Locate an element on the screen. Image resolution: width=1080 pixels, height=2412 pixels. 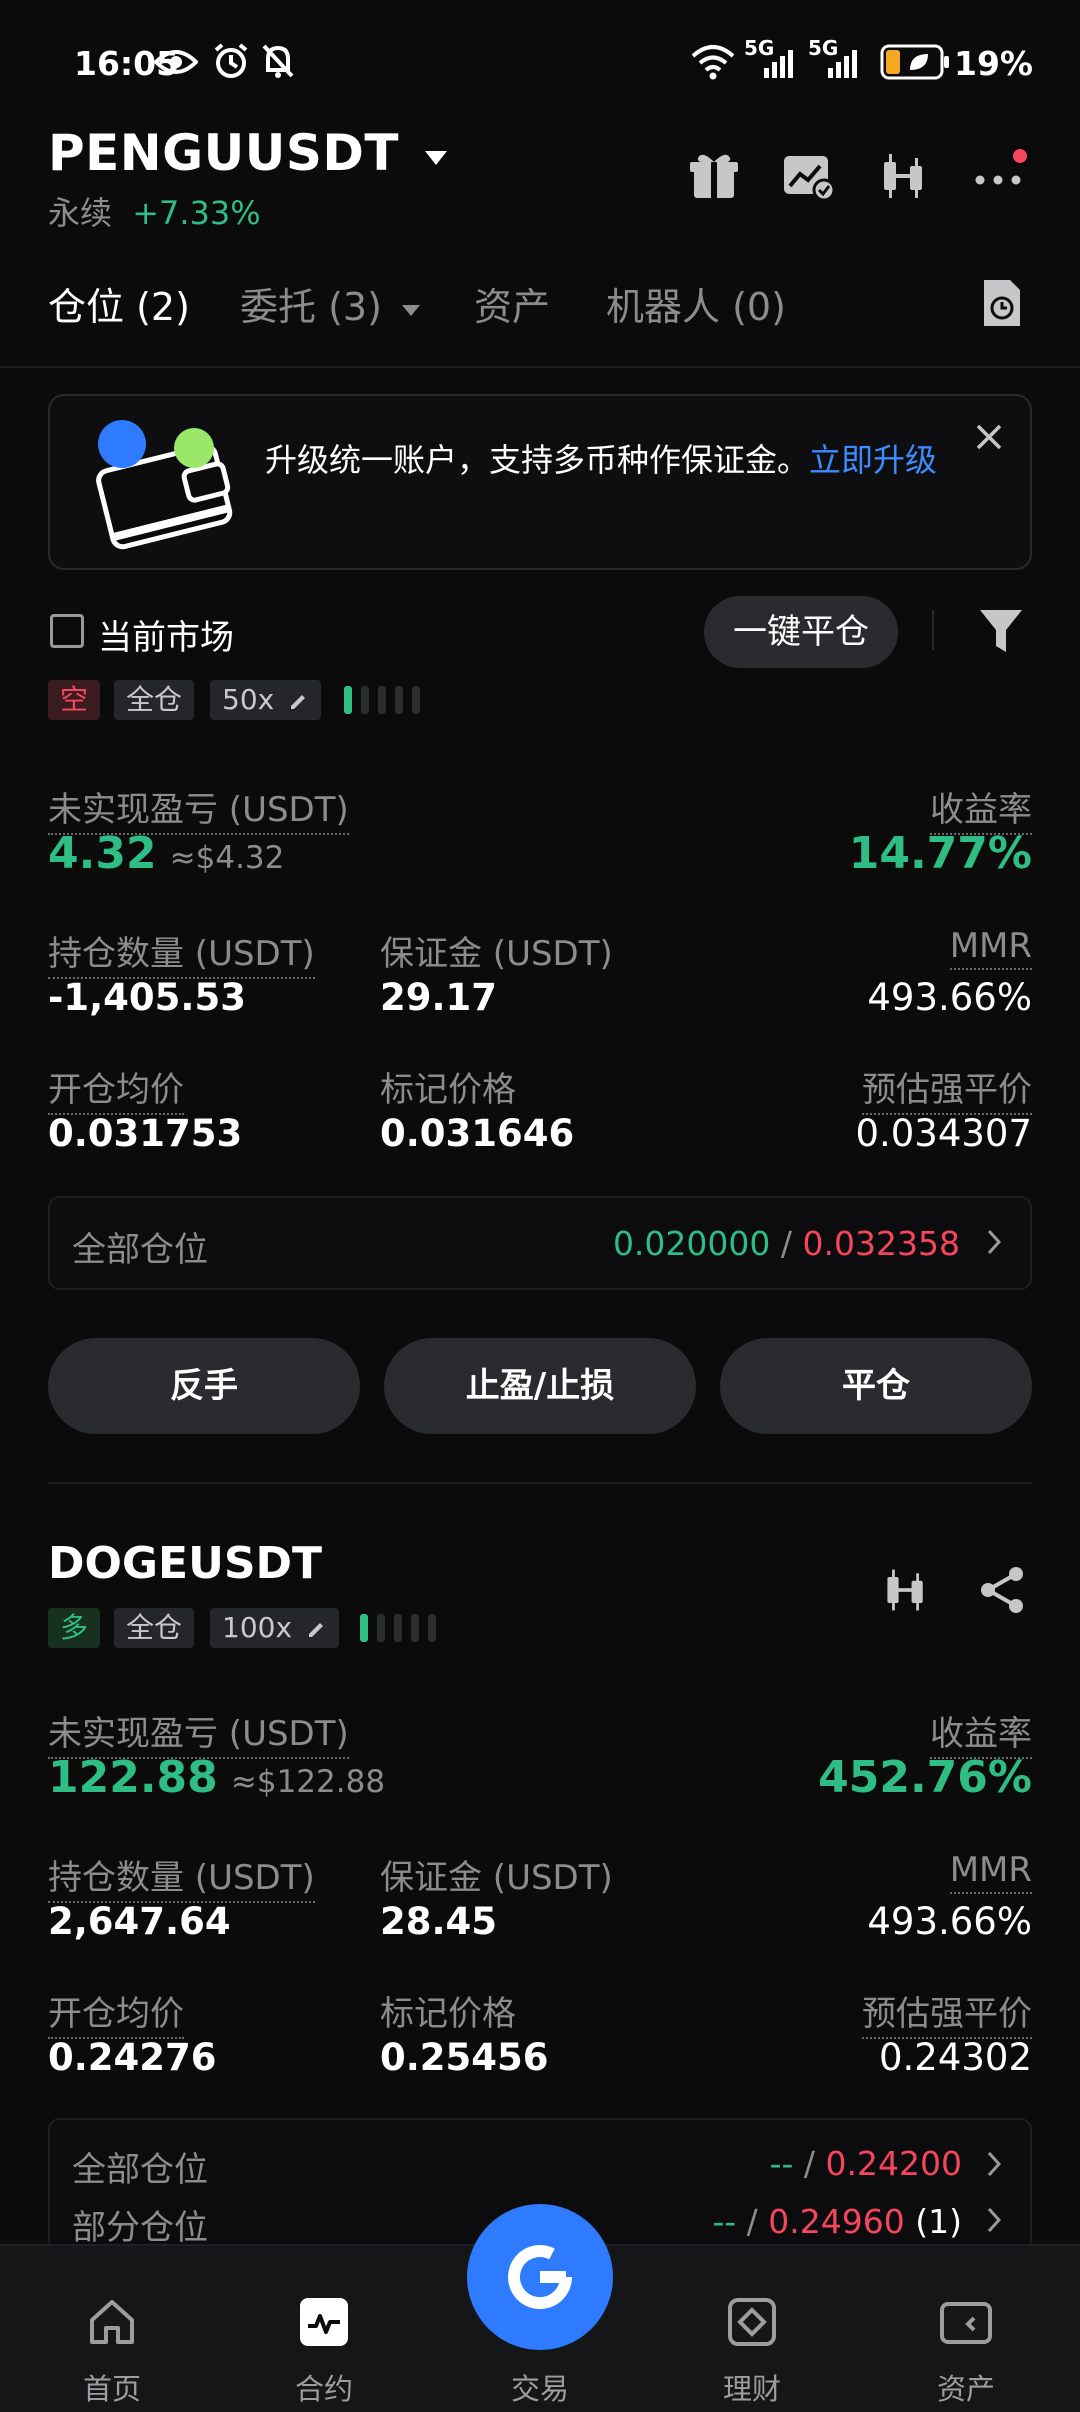
tpsl-values: 0.020000 / 0.032358 is located at coordinates (786, 1243).